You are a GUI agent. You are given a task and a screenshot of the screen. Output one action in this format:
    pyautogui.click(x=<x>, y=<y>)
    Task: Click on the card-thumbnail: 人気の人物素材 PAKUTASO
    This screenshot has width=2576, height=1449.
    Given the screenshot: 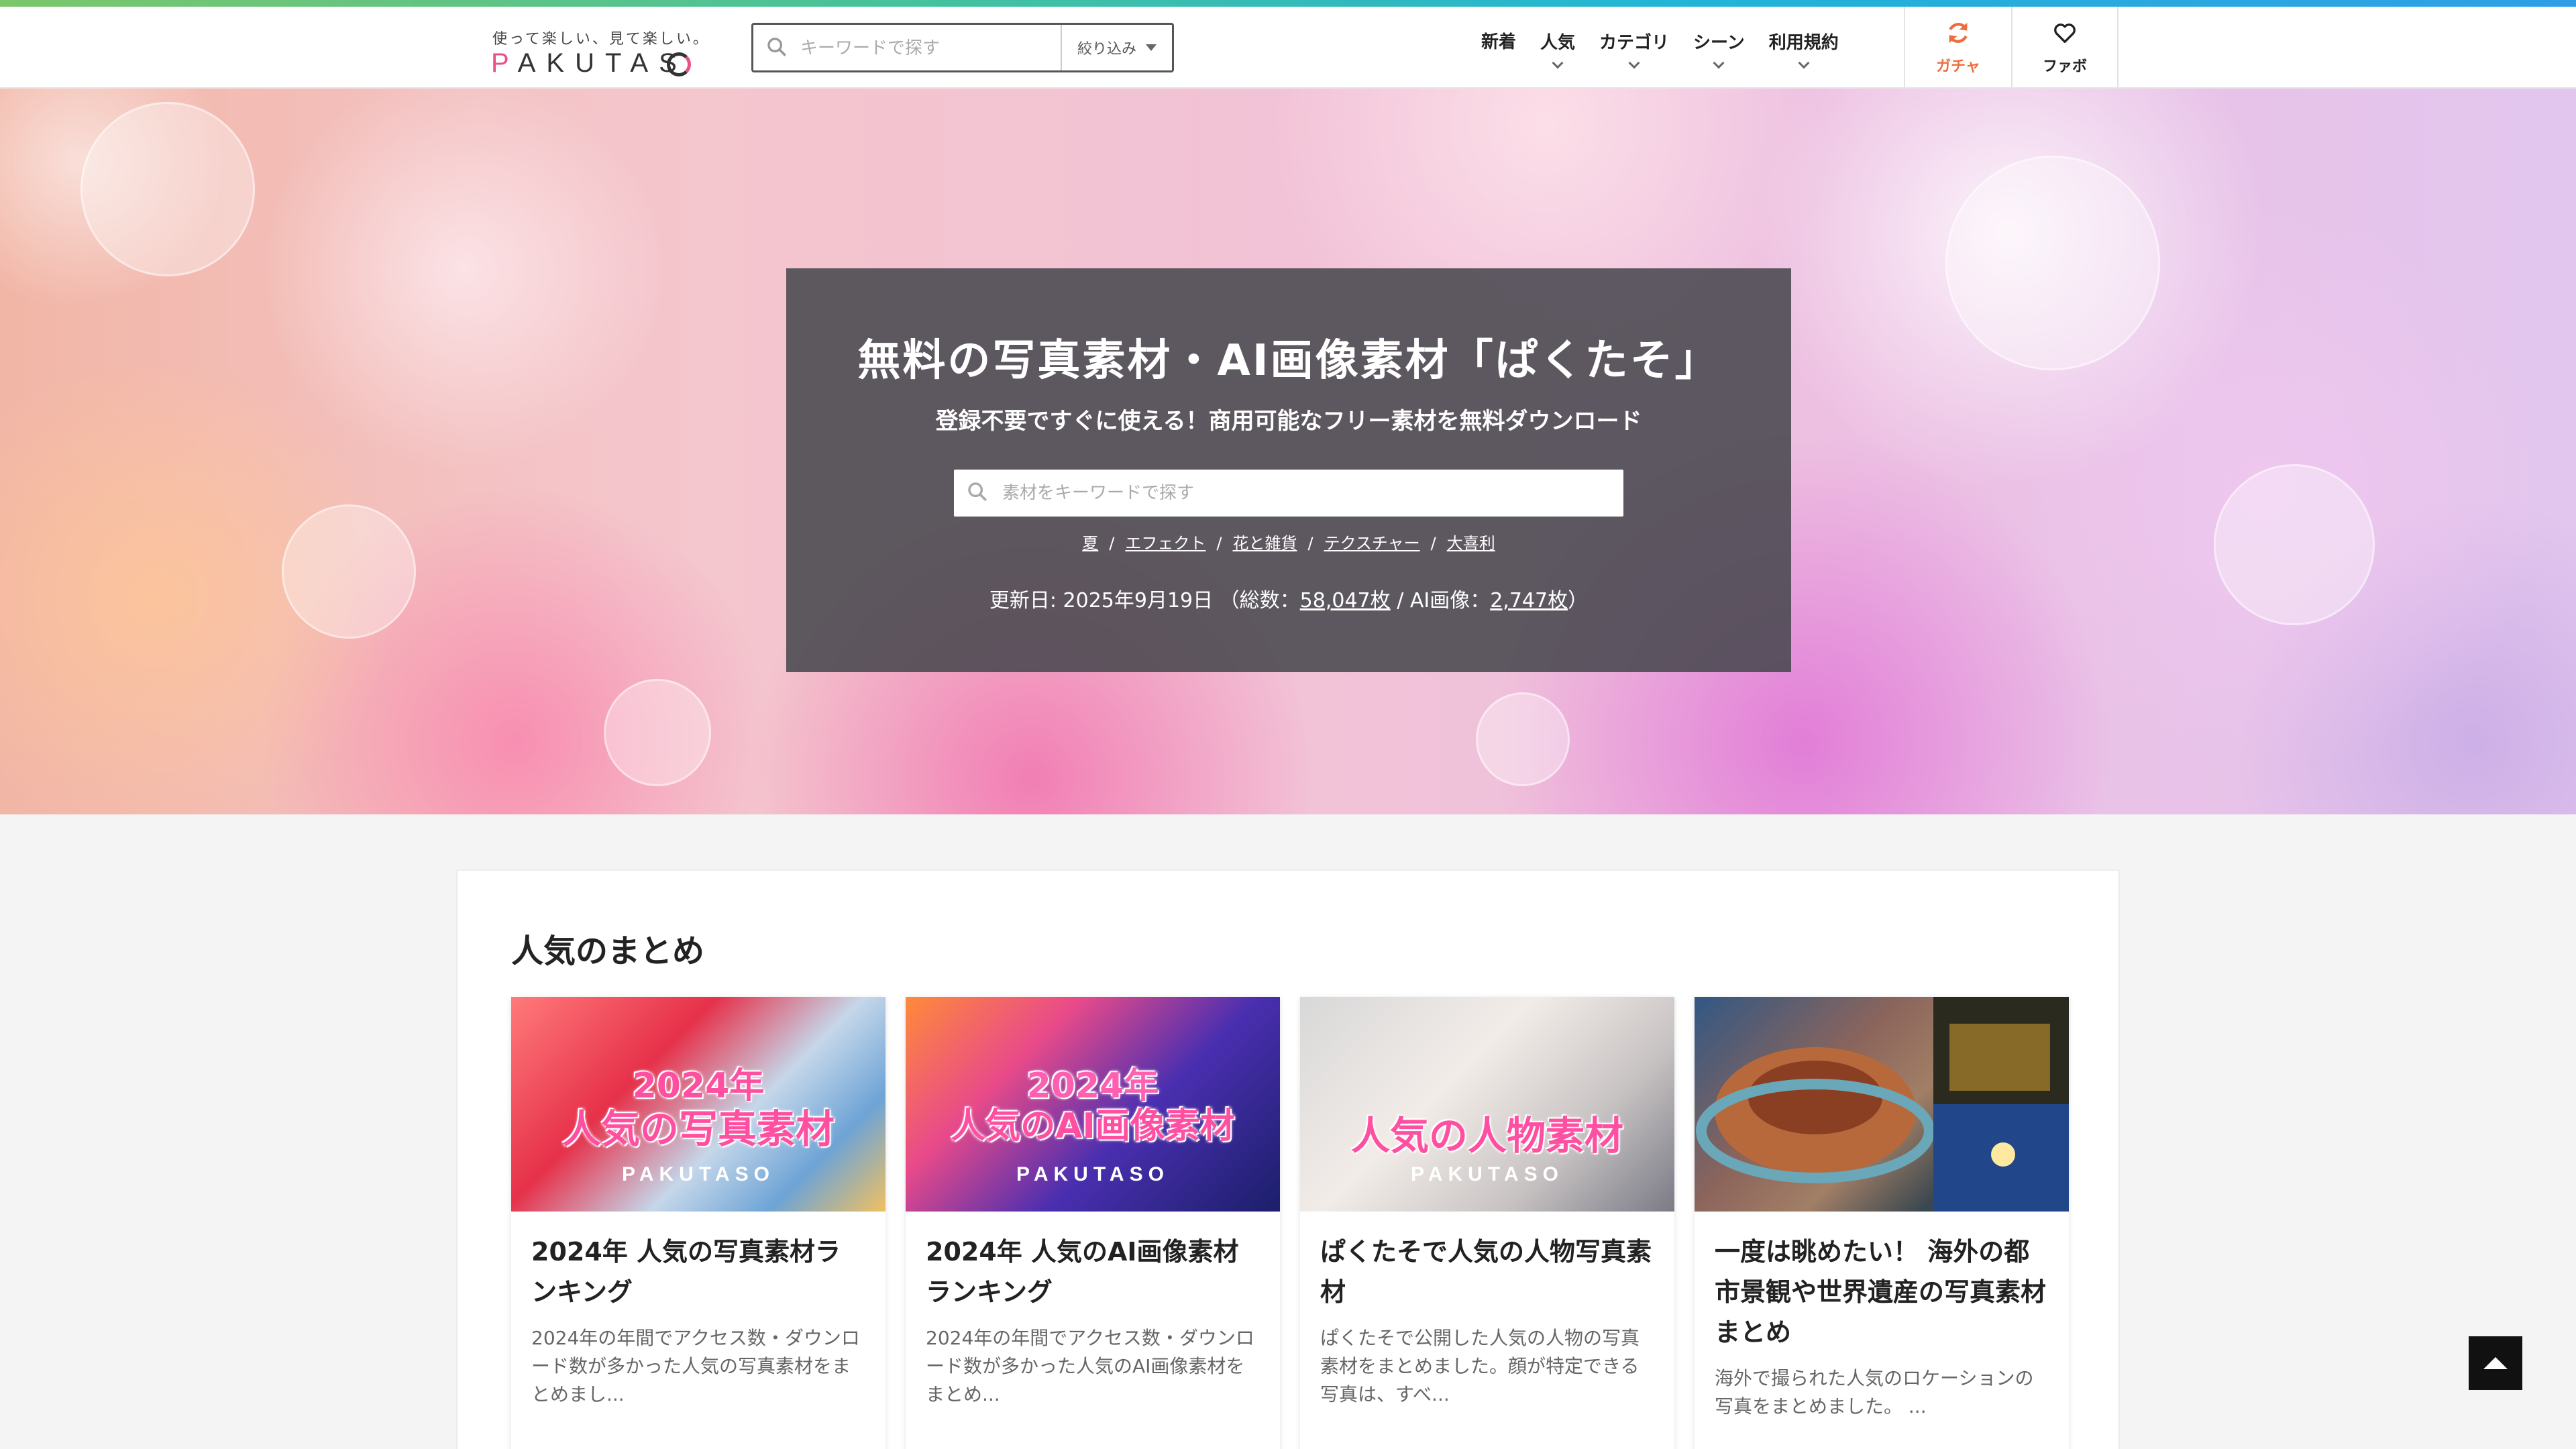 What is the action you would take?
    pyautogui.click(x=1487, y=1104)
    